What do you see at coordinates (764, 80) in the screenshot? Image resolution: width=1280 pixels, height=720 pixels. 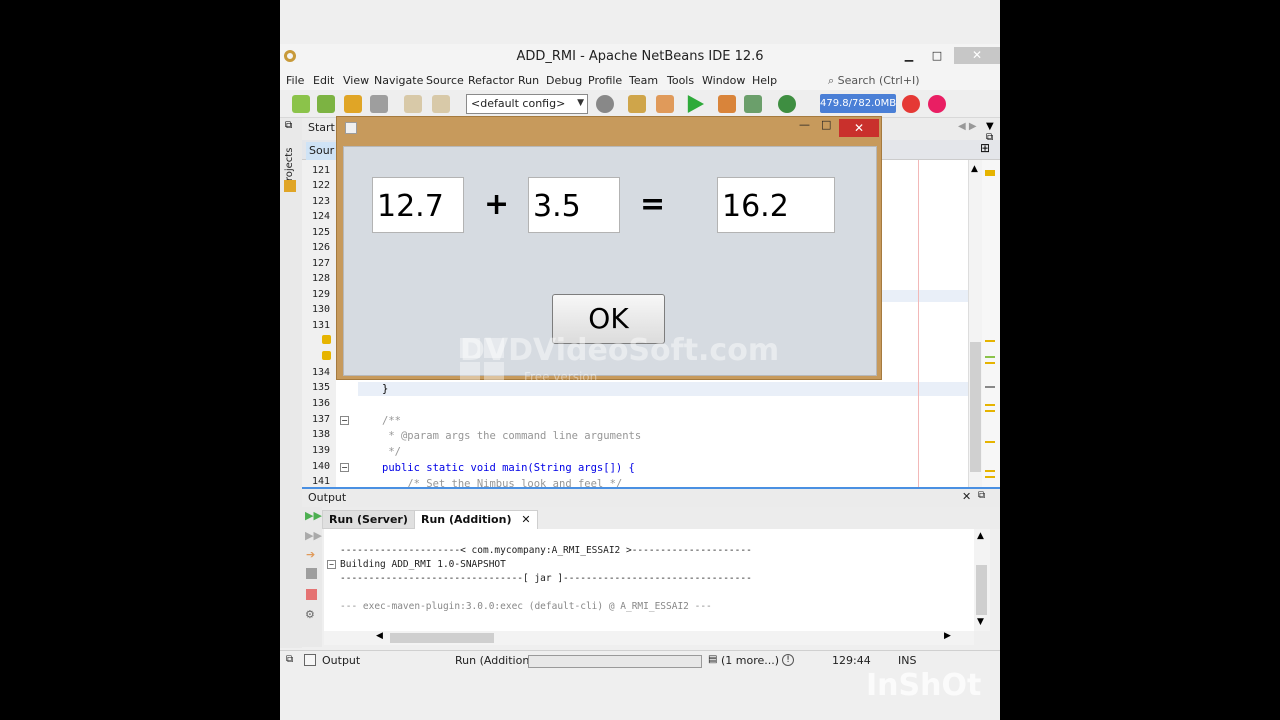 I see `menu-help: Help` at bounding box center [764, 80].